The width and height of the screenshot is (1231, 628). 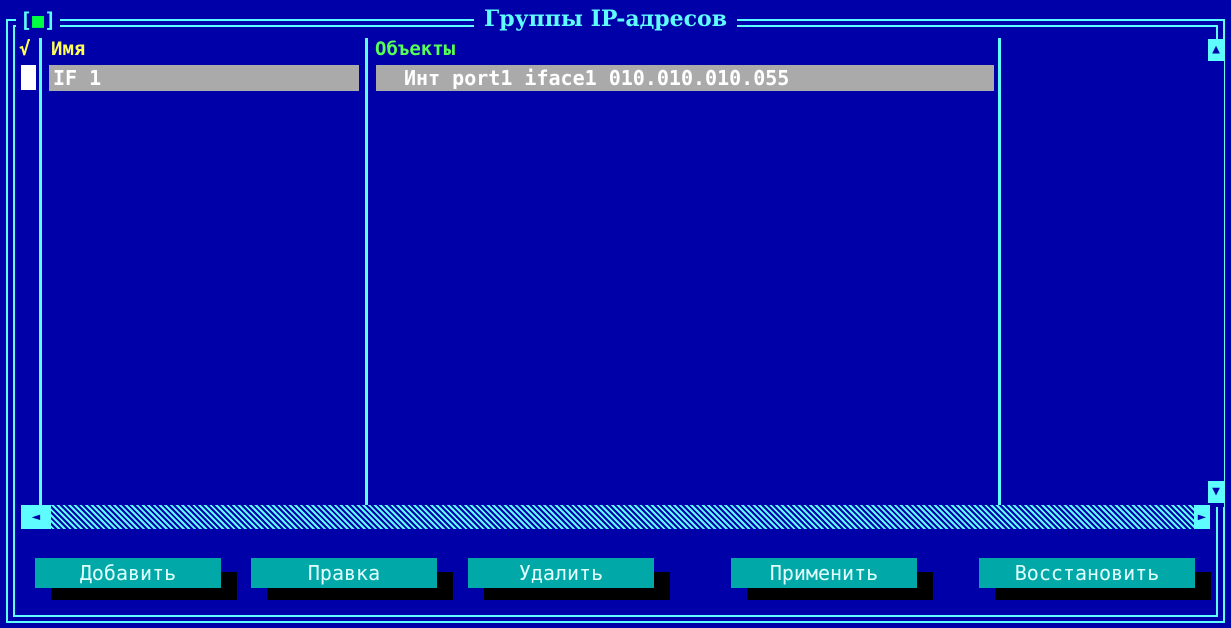 I want to click on group-object-row: Инт port1 iface1 010.010.010.055, so click(x=685, y=78).